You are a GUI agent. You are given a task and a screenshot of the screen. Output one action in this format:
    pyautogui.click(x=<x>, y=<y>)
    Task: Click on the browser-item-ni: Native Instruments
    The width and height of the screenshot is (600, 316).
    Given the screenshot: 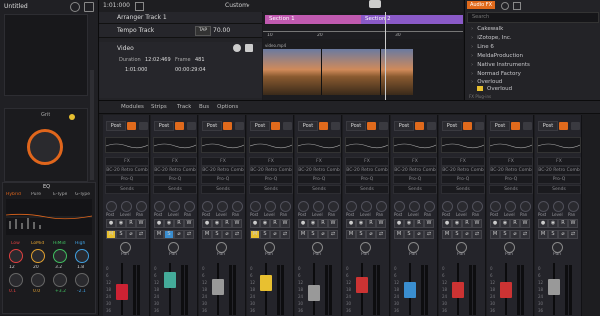 What is the action you would take?
    pyautogui.click(x=500, y=65)
    